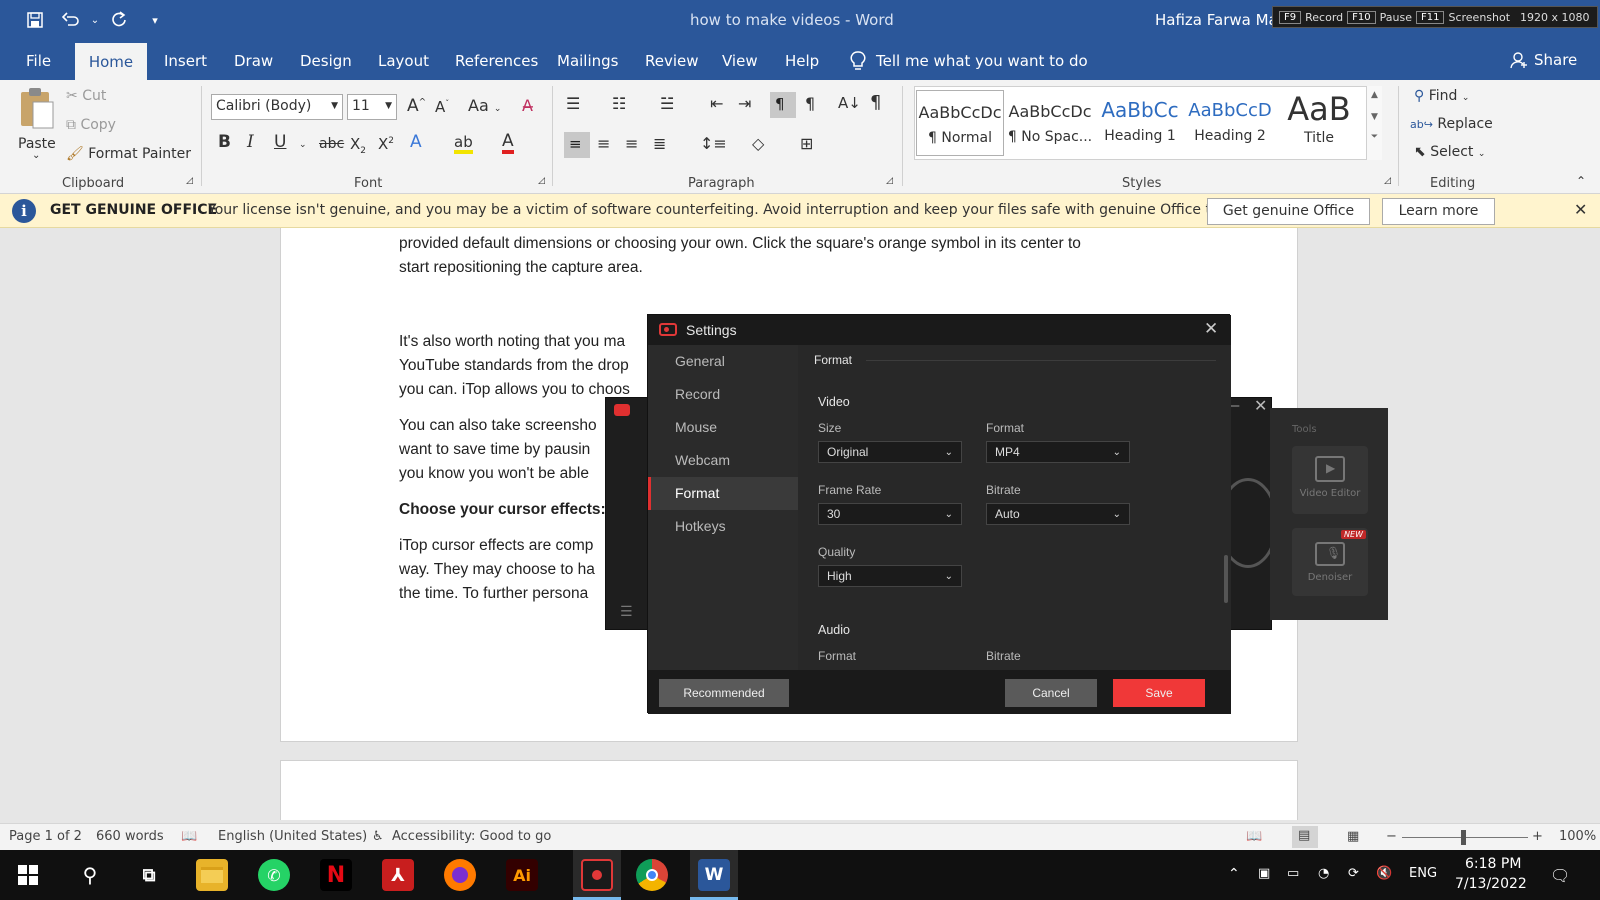 This screenshot has width=1600, height=900. I want to click on show-formatting-icon: ¶, so click(875, 102).